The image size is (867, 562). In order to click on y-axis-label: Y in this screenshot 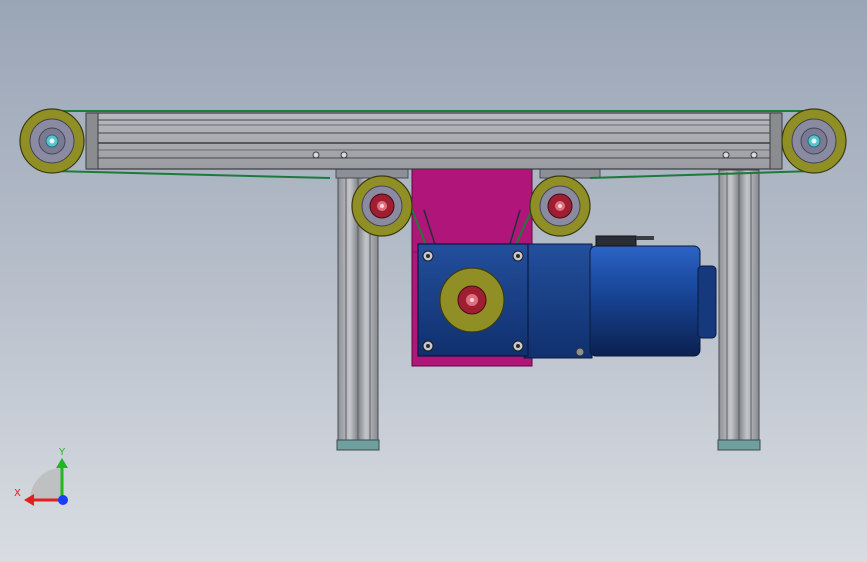, I will do `click(62, 452)`.